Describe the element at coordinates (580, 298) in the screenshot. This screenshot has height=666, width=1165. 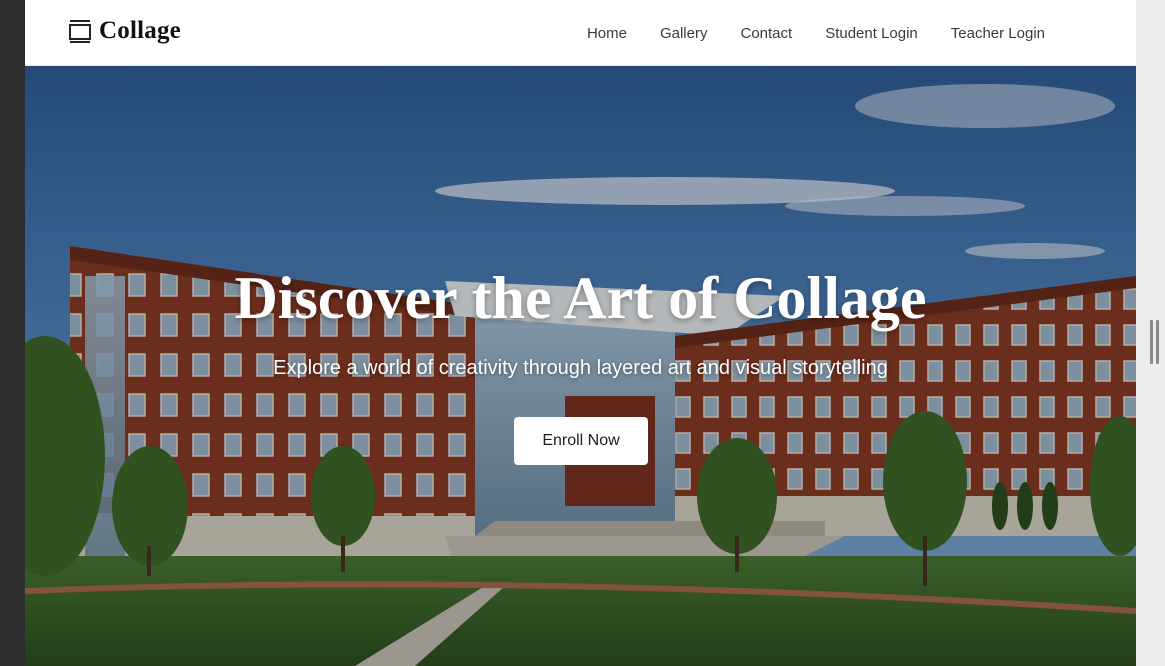
I see `hero-title: Discover the Art of Collage` at that location.